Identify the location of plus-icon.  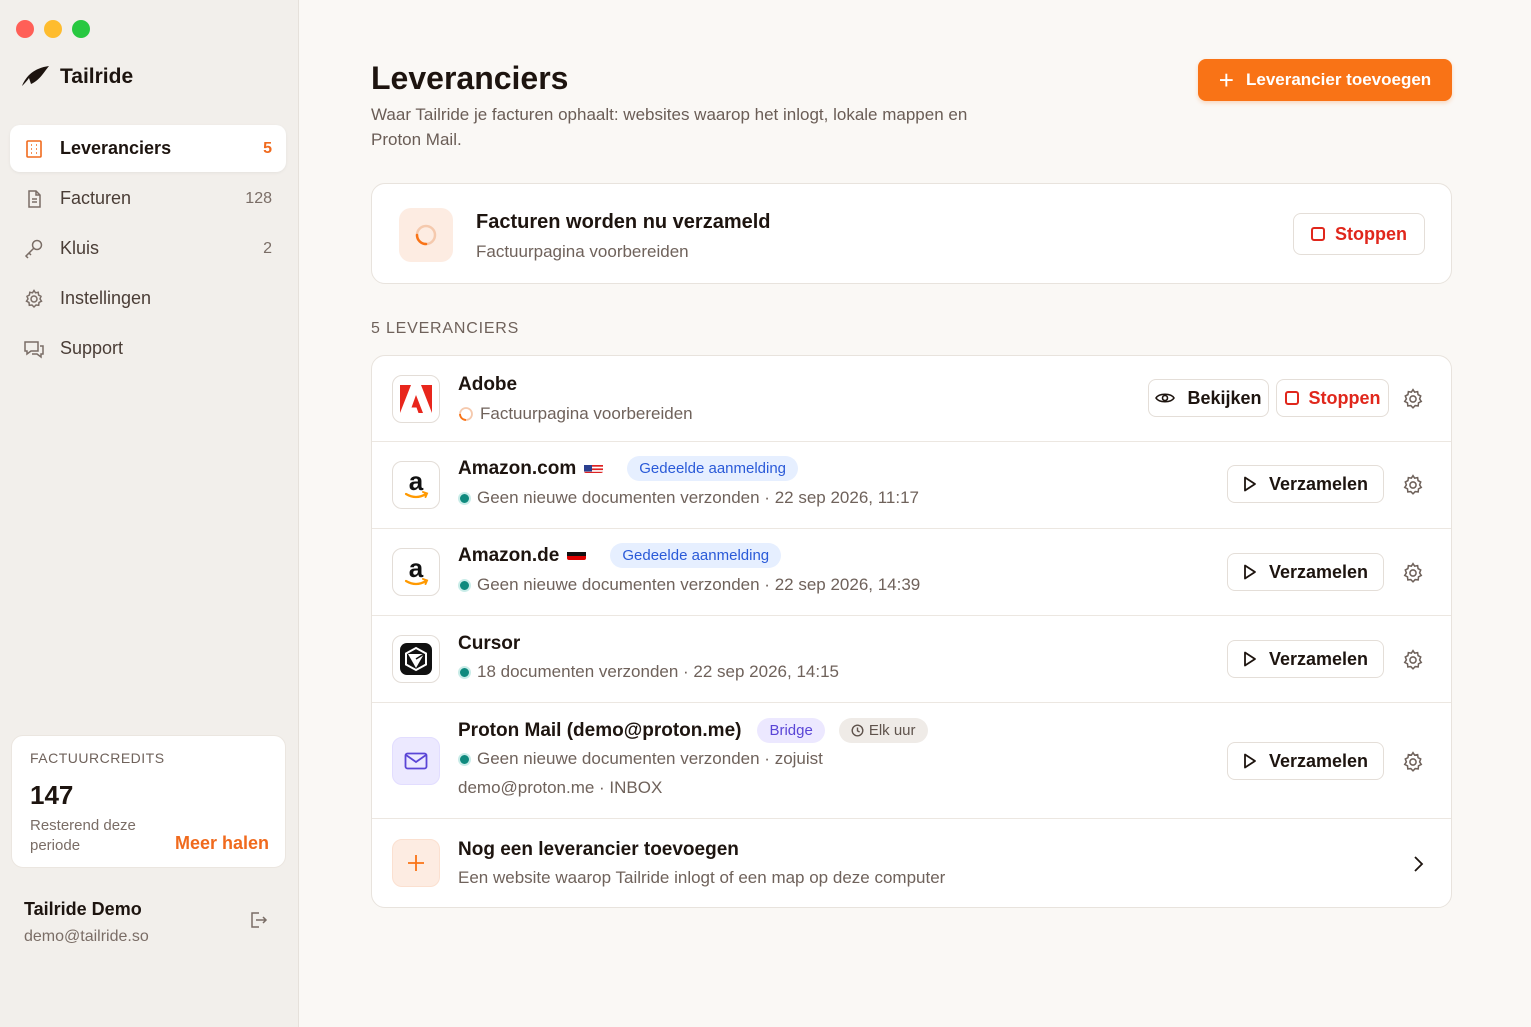
(416, 863).